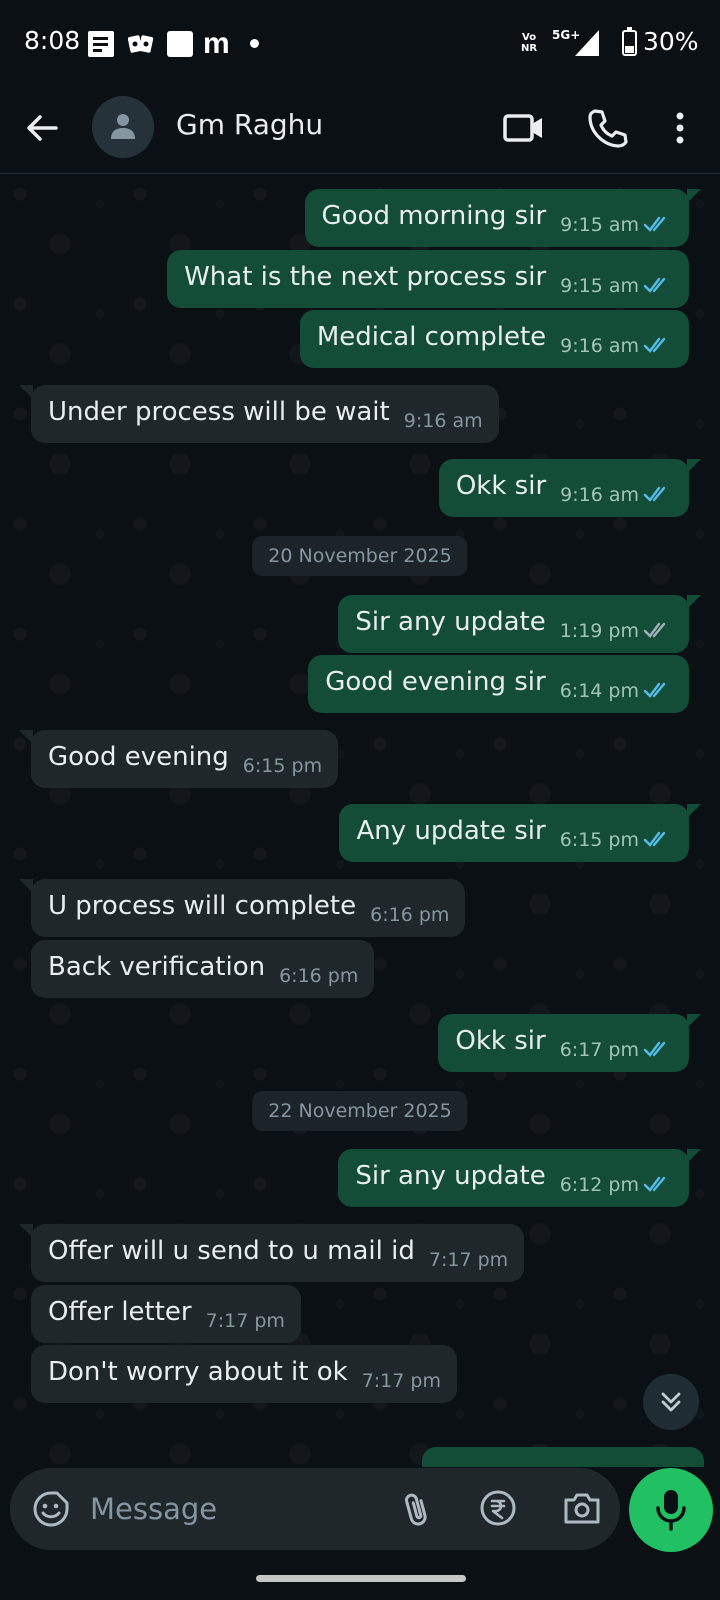 The width and height of the screenshot is (720, 1600). I want to click on message-text: Good evening sir, so click(435, 682).